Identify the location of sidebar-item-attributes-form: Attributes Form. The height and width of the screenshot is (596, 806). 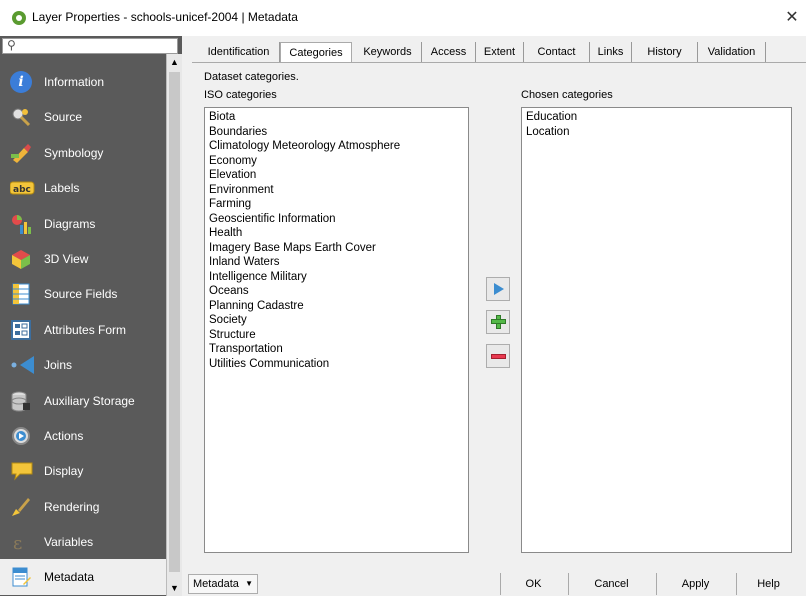
(83, 329).